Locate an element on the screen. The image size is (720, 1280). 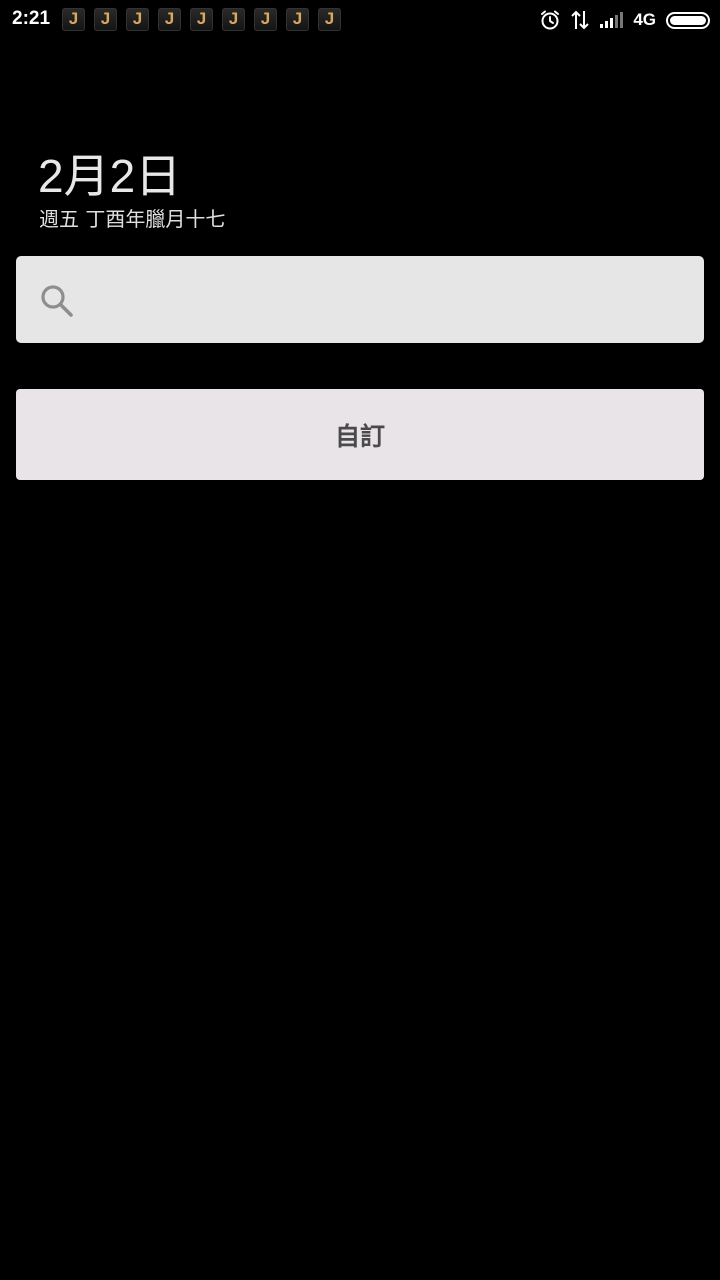
battery-icon is located at coordinates (688, 20).